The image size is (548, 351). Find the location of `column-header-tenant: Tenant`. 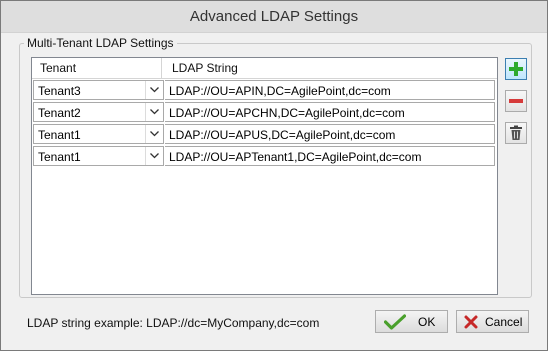

column-header-tenant: Tenant is located at coordinates (97, 68).